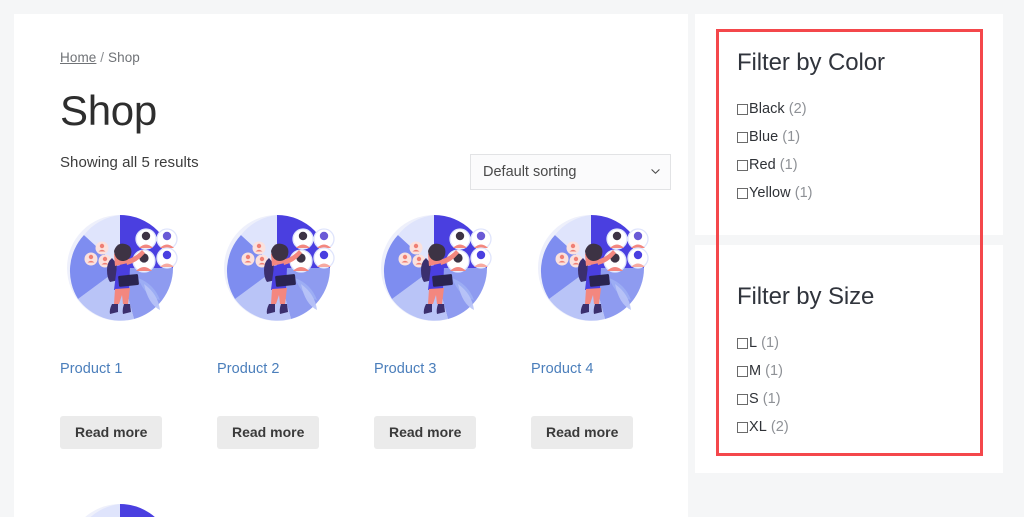  I want to click on widget-title-filter-by-color: Filter by Color, so click(811, 62).